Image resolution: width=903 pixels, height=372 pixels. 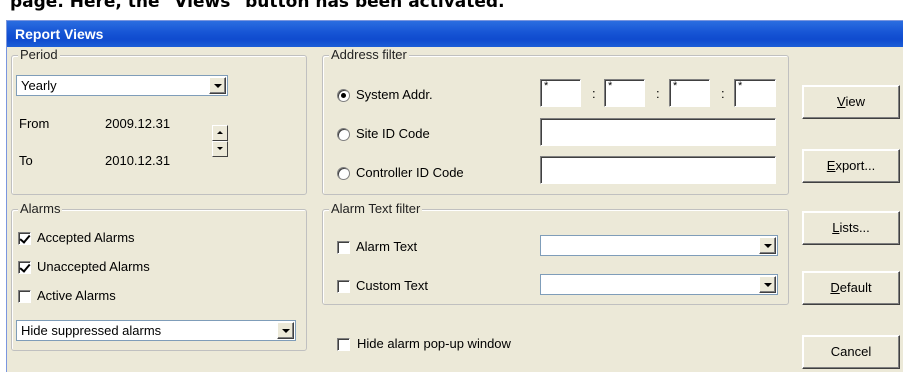 What do you see at coordinates (855, 101) in the screenshot?
I see `view-label: iew` at bounding box center [855, 101].